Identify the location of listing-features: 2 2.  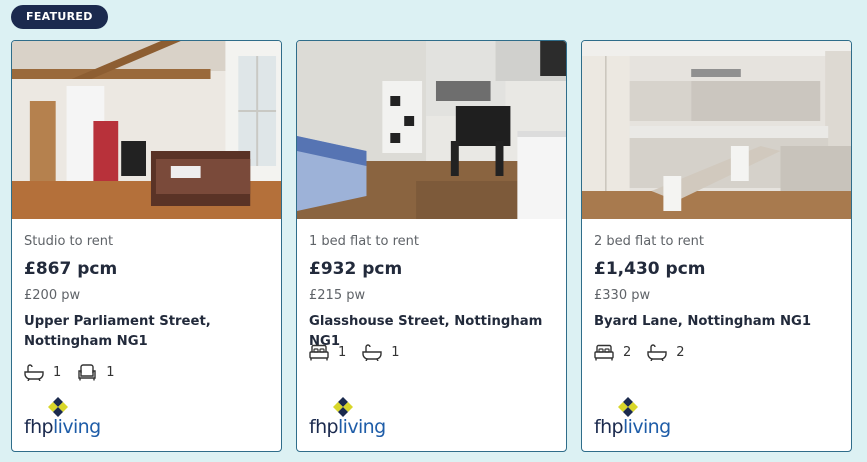
(647, 352).